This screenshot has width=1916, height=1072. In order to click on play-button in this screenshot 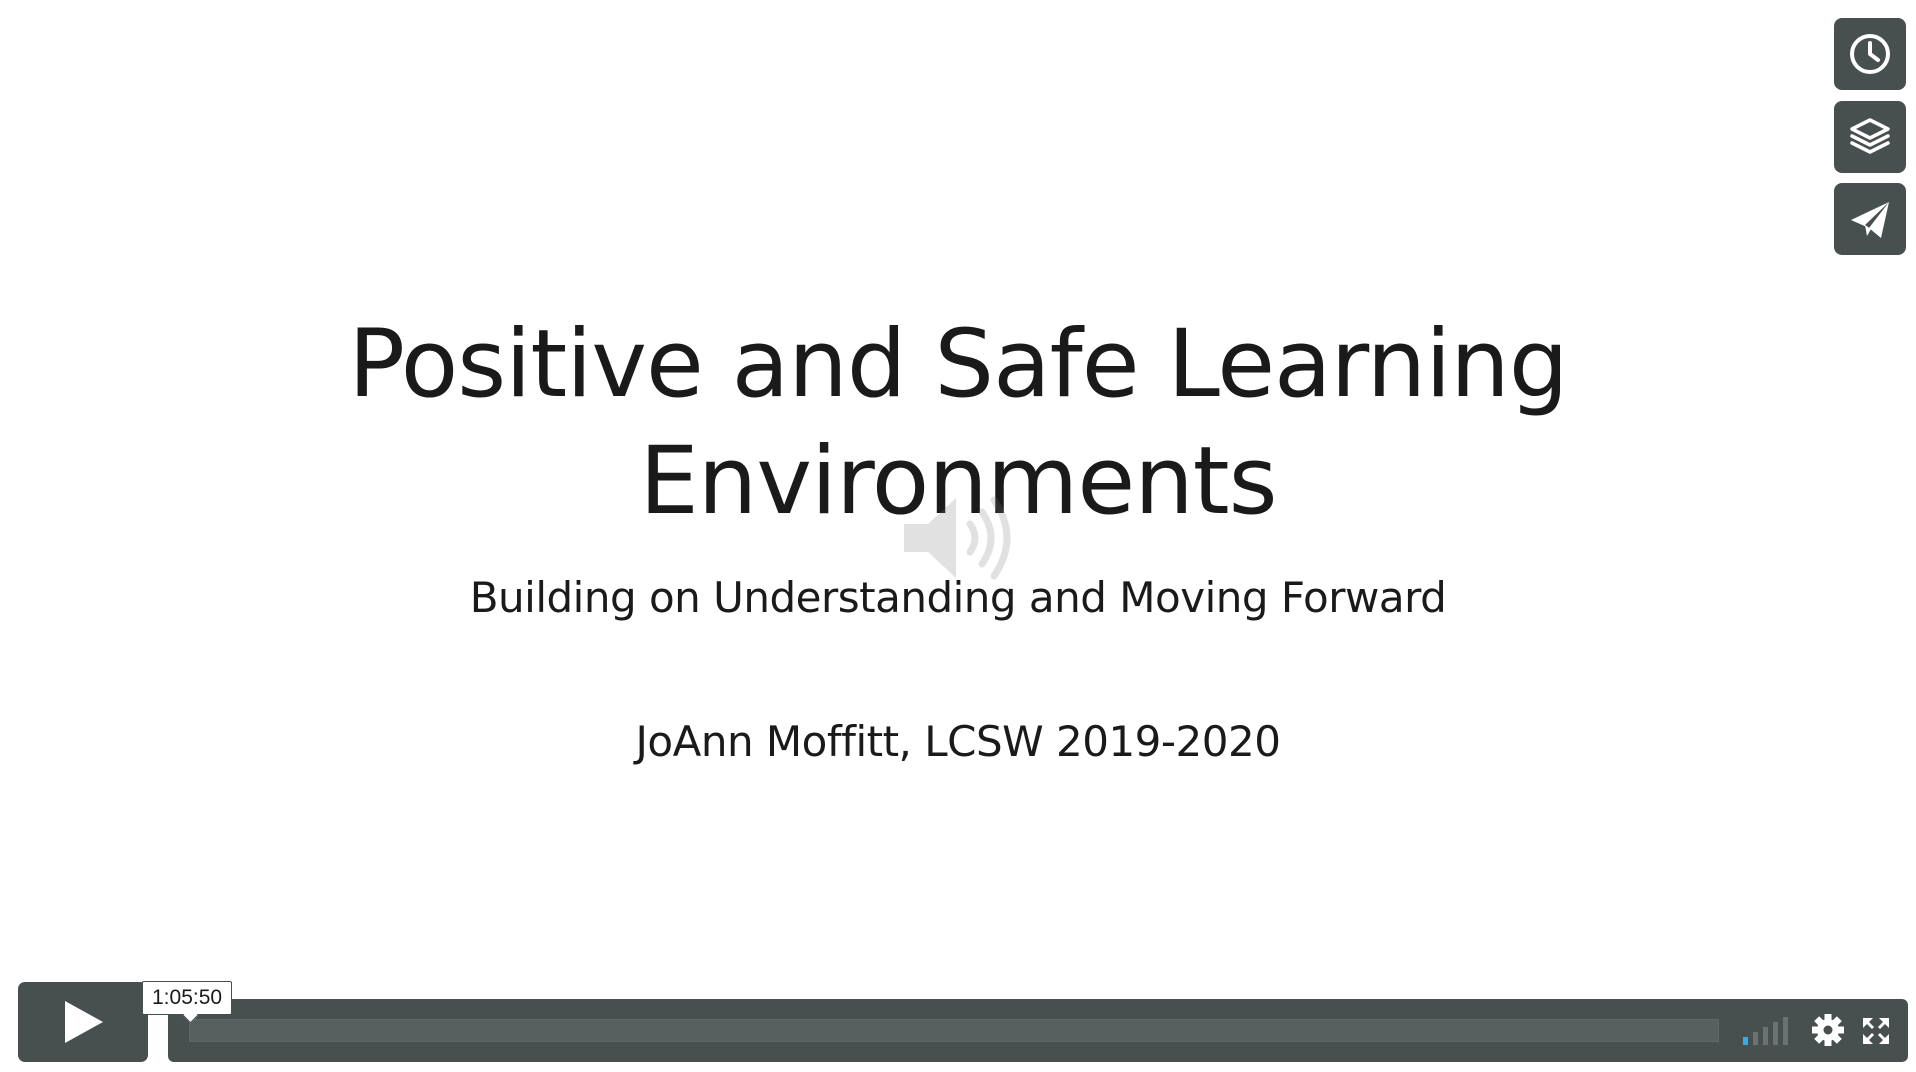, I will do `click(83, 1022)`.